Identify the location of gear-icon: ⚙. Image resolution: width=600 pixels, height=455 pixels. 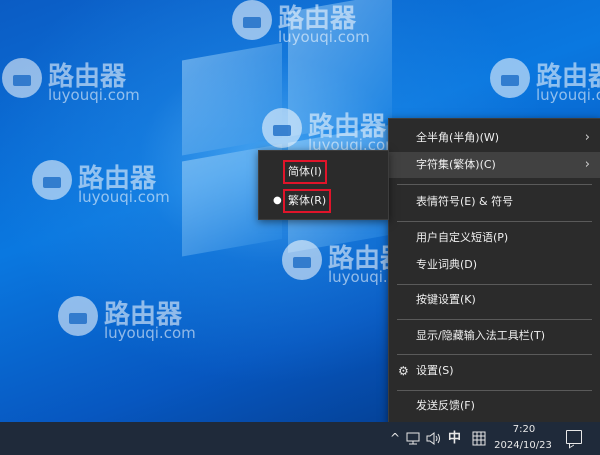
(403, 371).